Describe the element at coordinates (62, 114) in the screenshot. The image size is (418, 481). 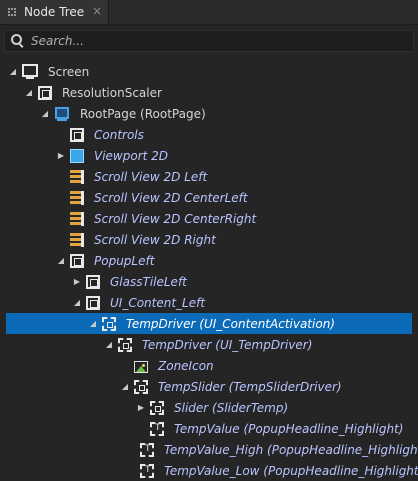
I see `root-page-icon` at that location.